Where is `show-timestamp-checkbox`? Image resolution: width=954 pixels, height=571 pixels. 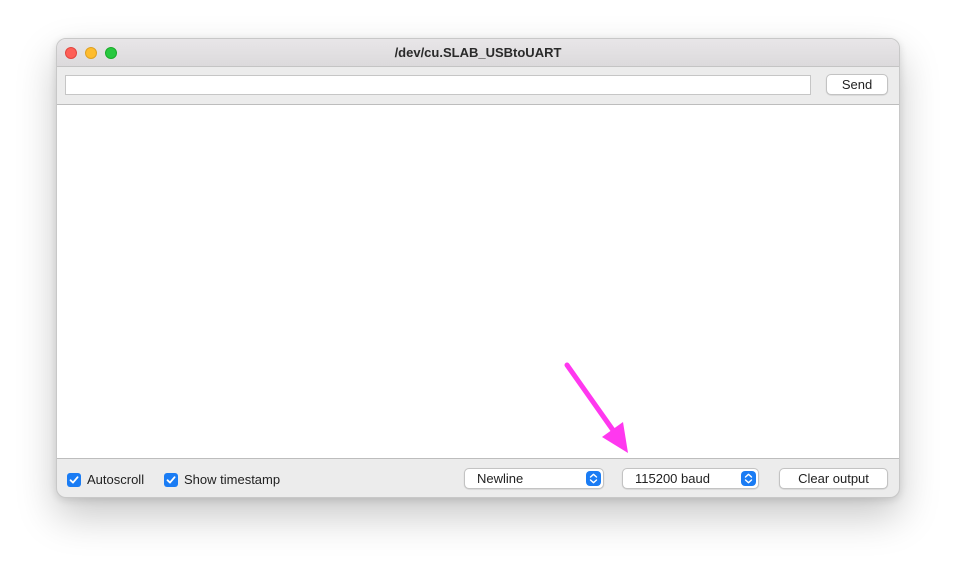
show-timestamp-checkbox is located at coordinates (171, 480).